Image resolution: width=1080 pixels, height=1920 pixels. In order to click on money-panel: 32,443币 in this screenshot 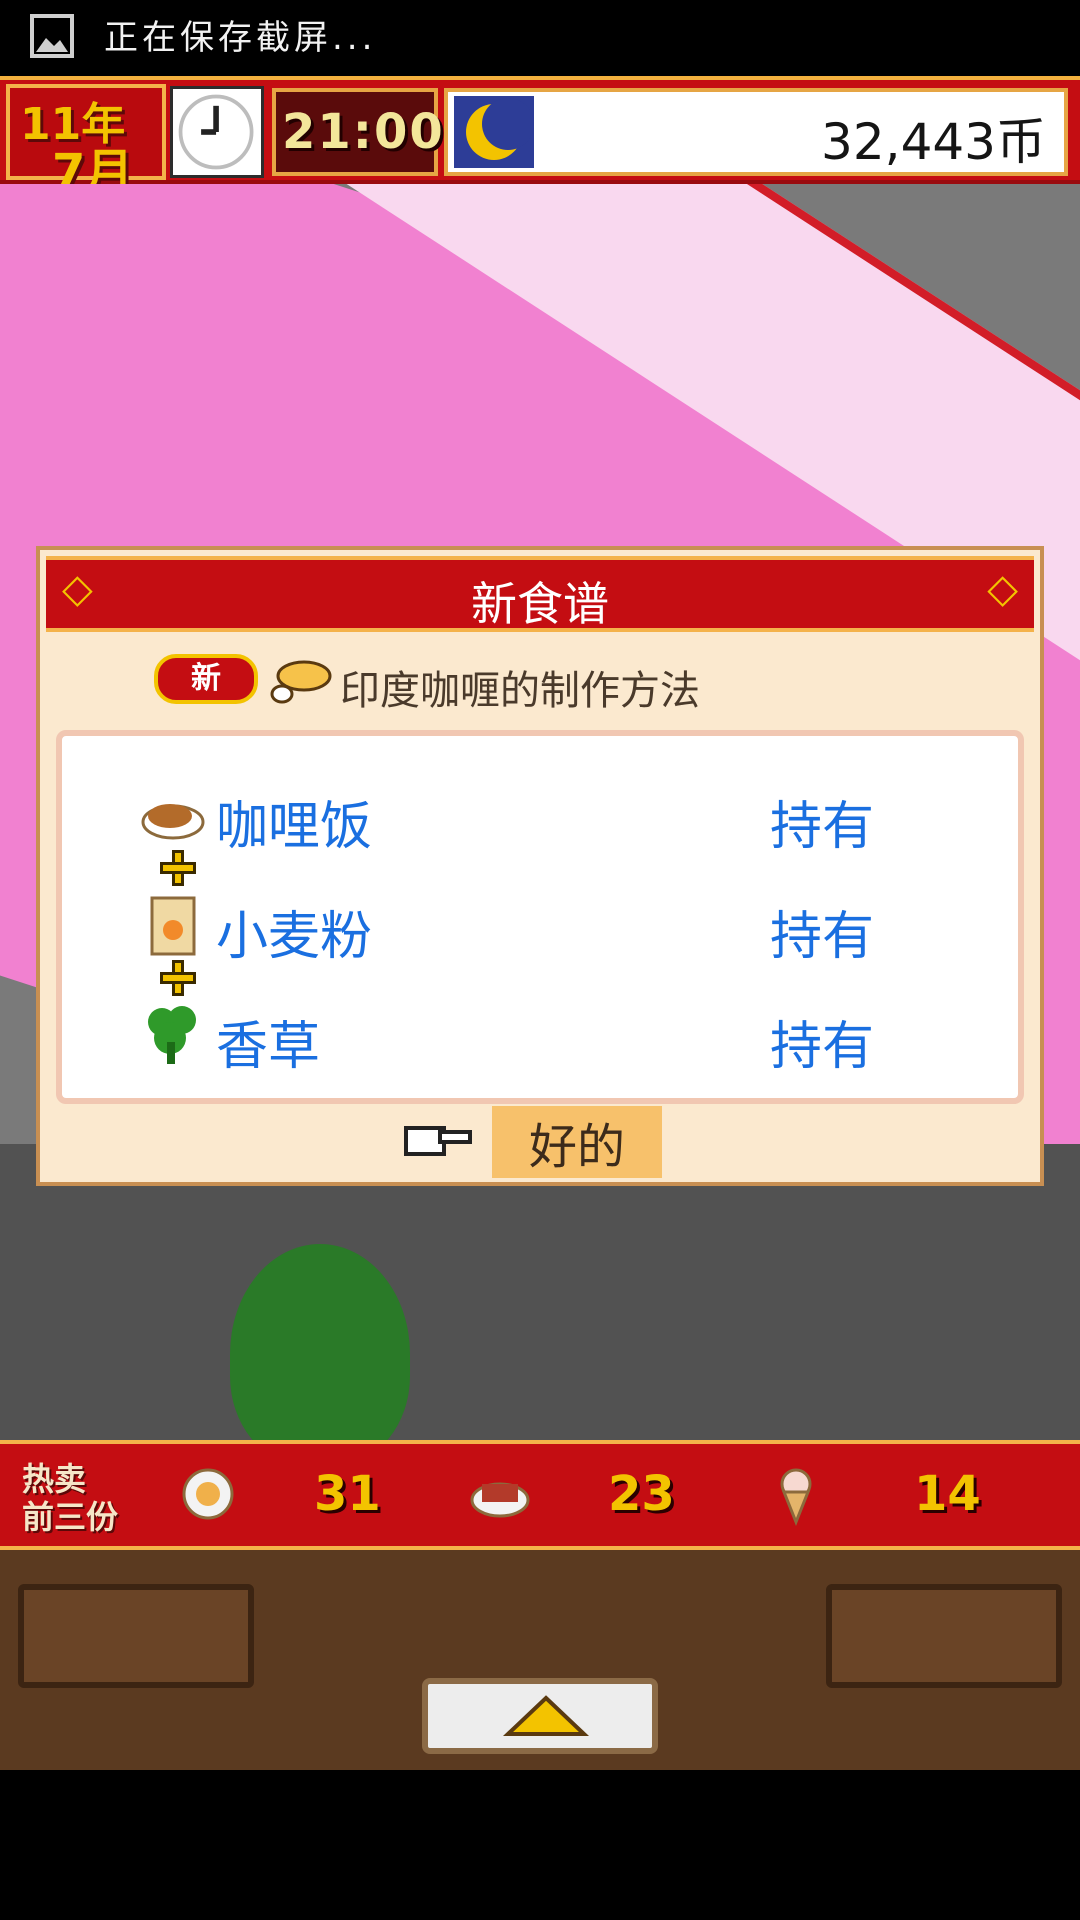, I will do `click(756, 132)`.